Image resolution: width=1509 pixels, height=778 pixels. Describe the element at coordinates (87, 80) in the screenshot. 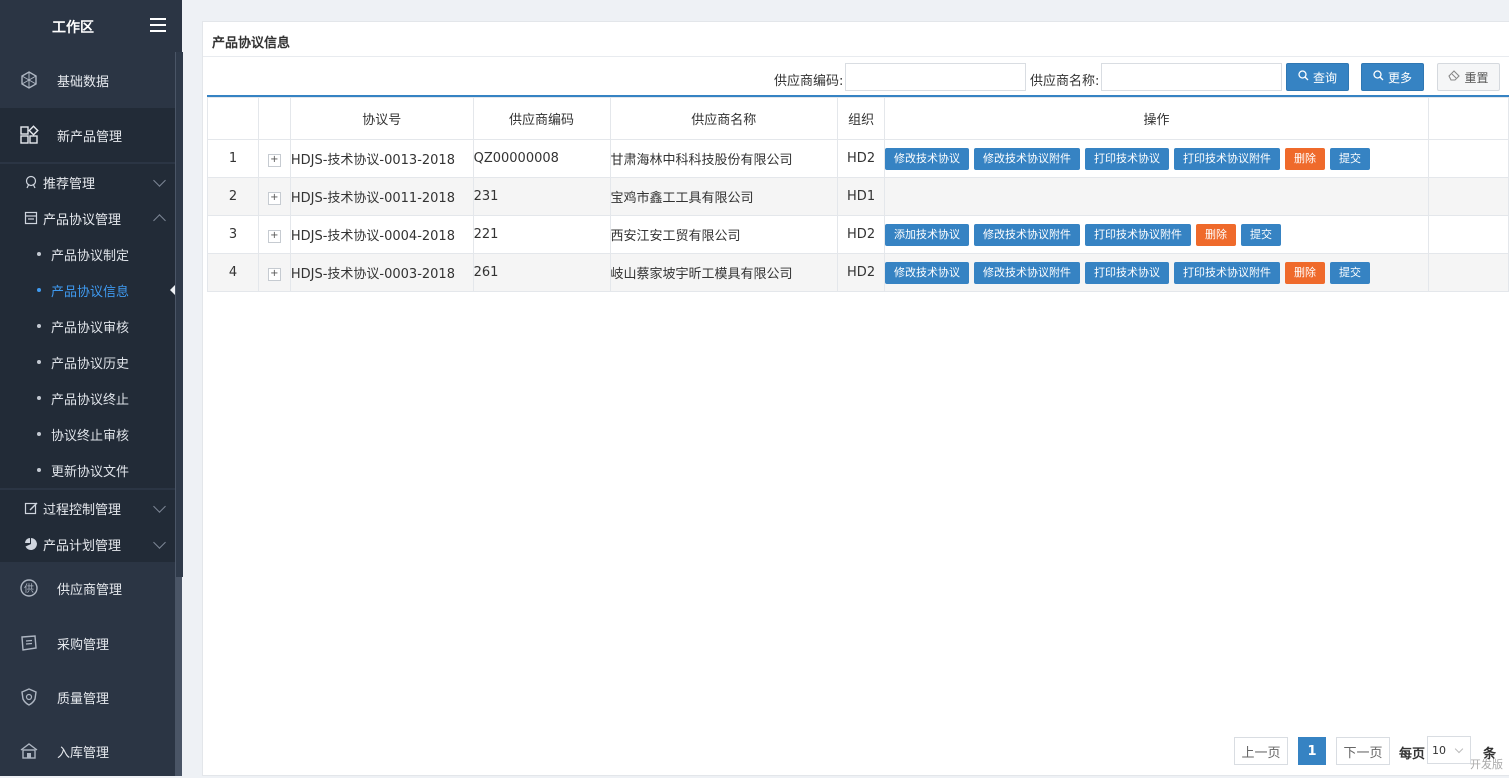

I see `module-basic-data: 基础数据` at that location.